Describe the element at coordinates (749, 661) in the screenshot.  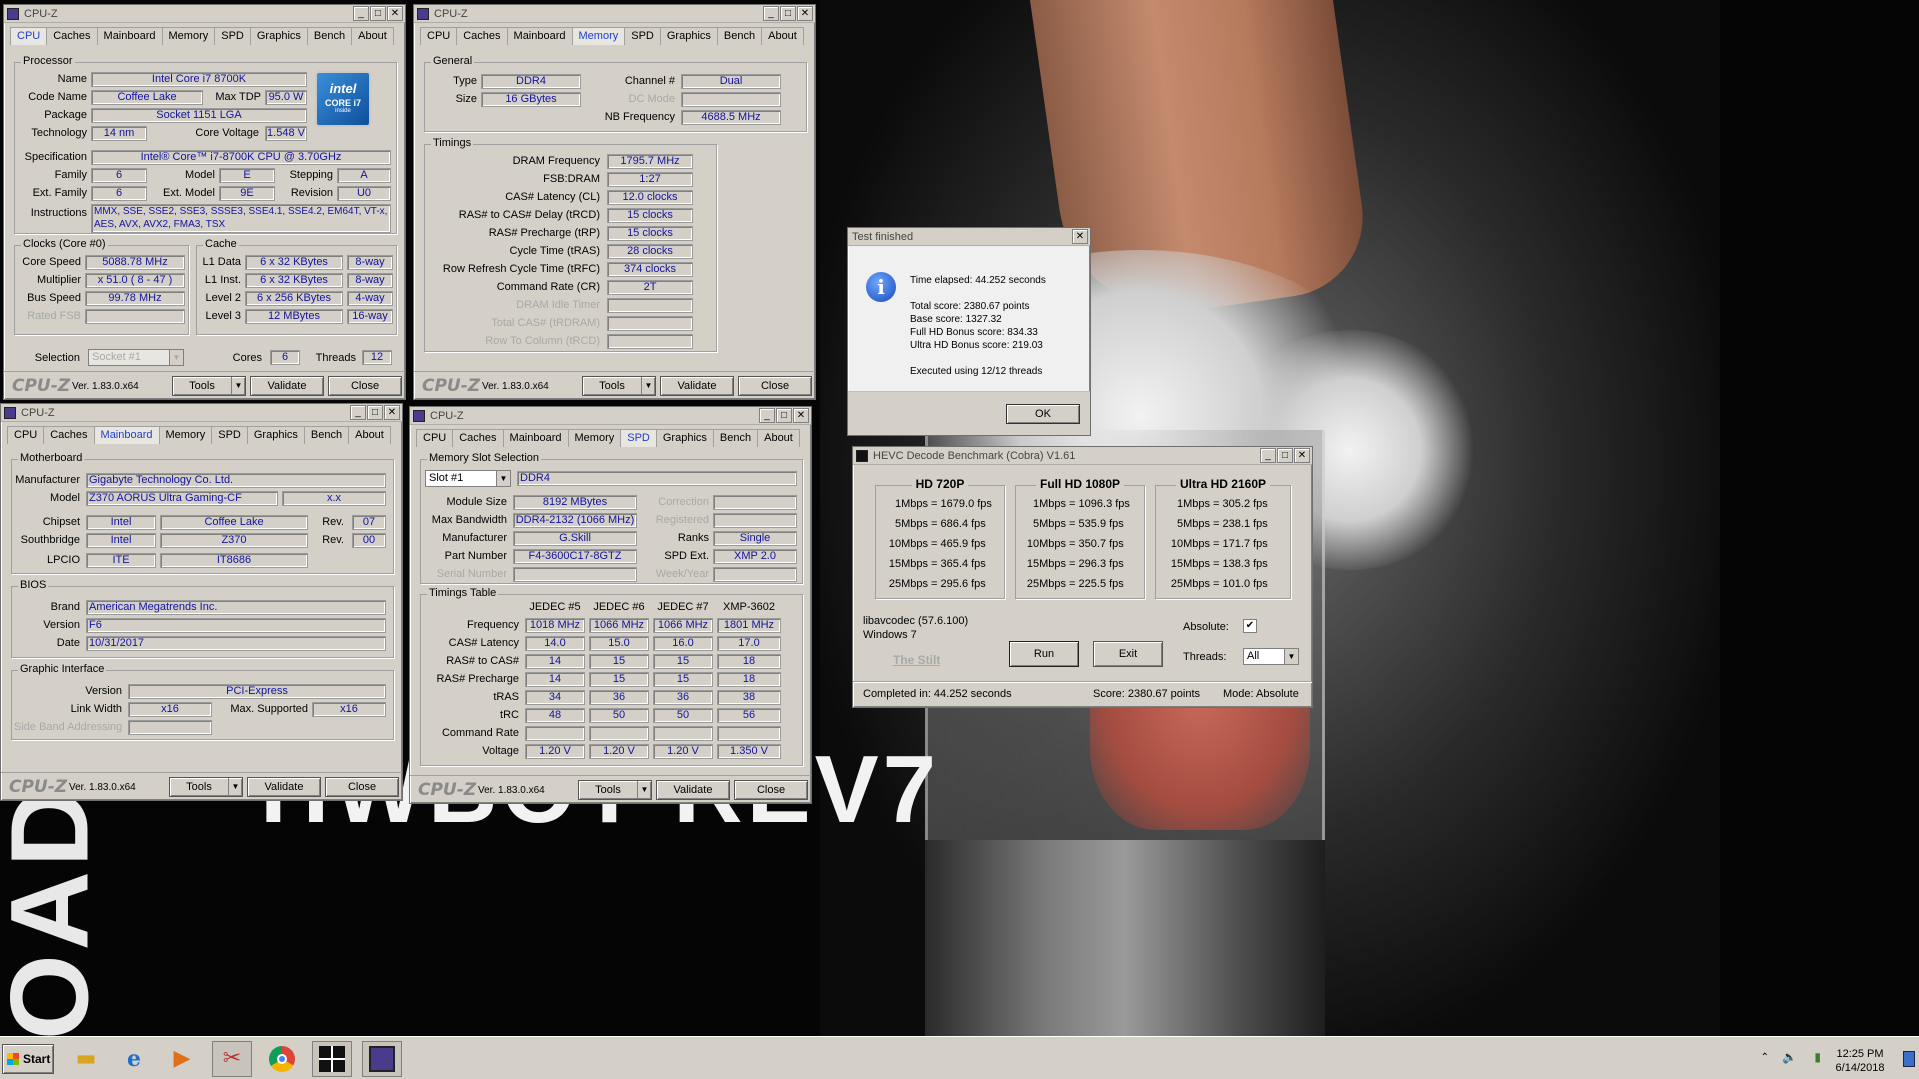
I see `table-cell: 18` at that location.